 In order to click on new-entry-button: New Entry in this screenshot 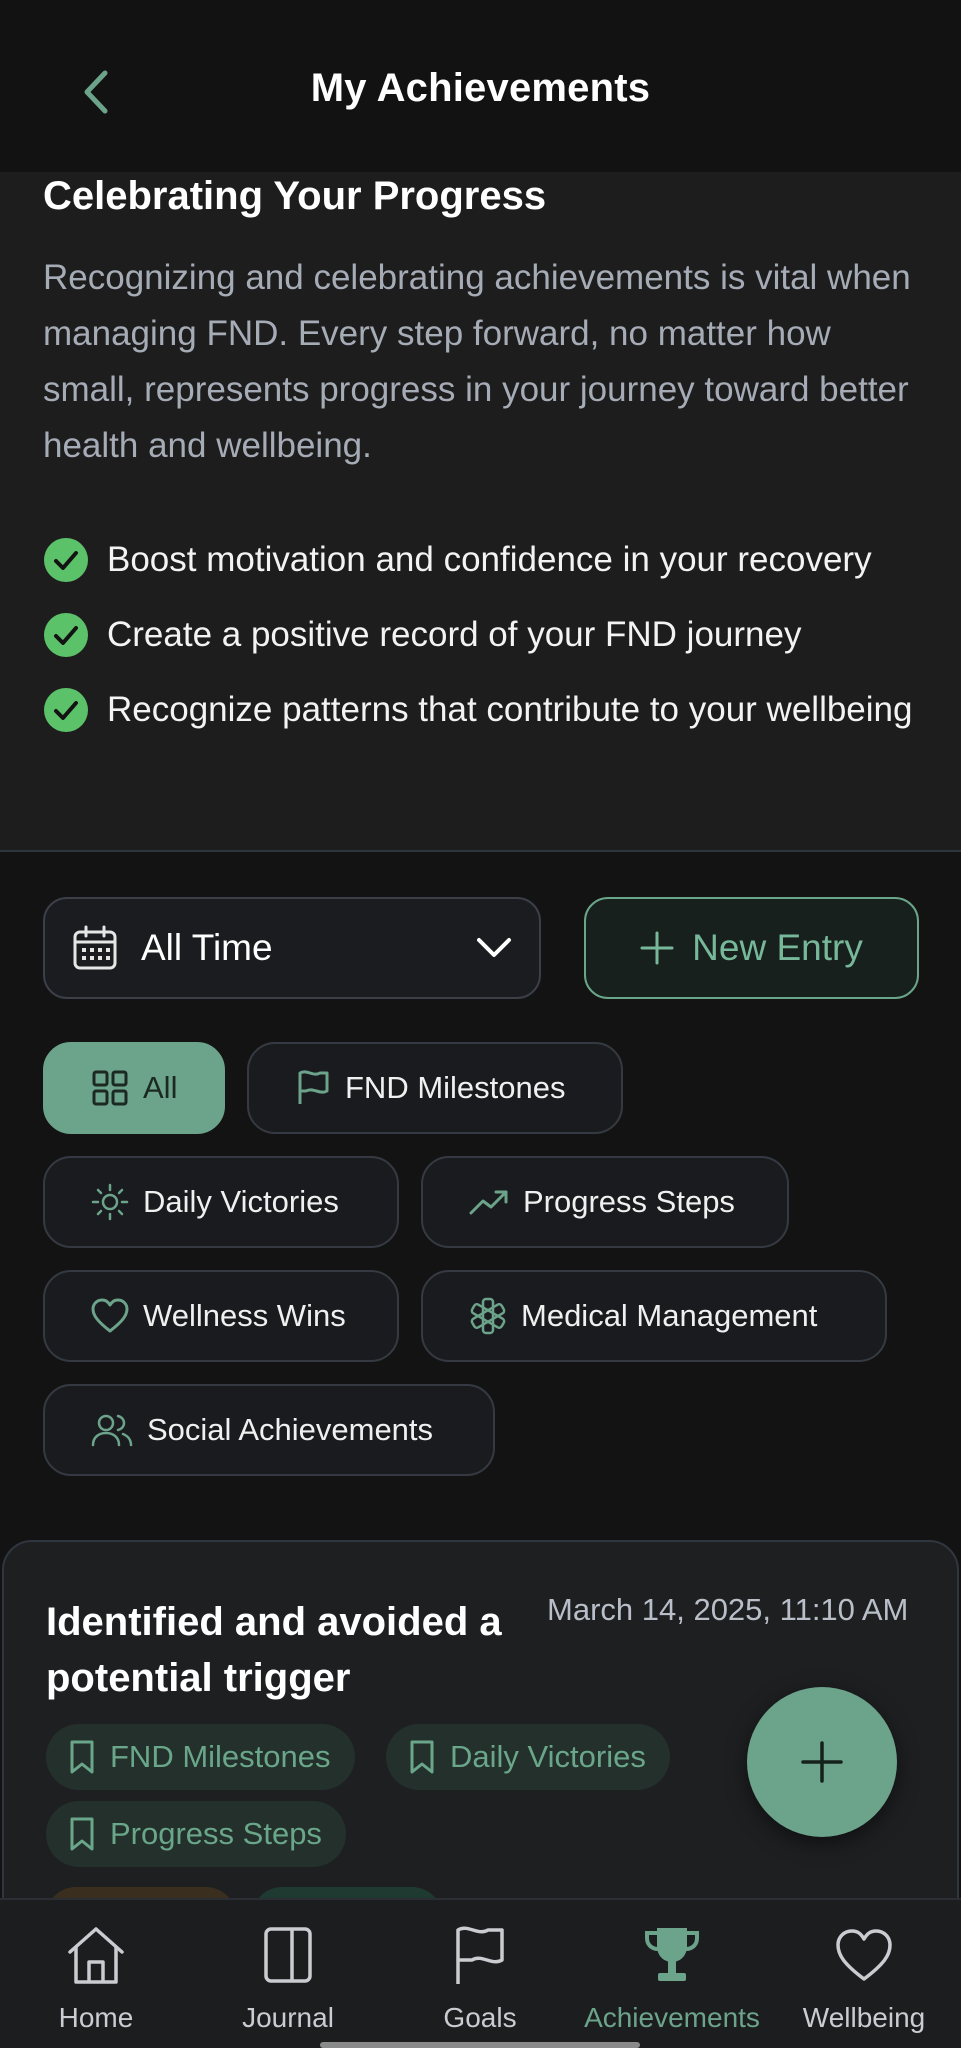, I will do `click(751, 948)`.